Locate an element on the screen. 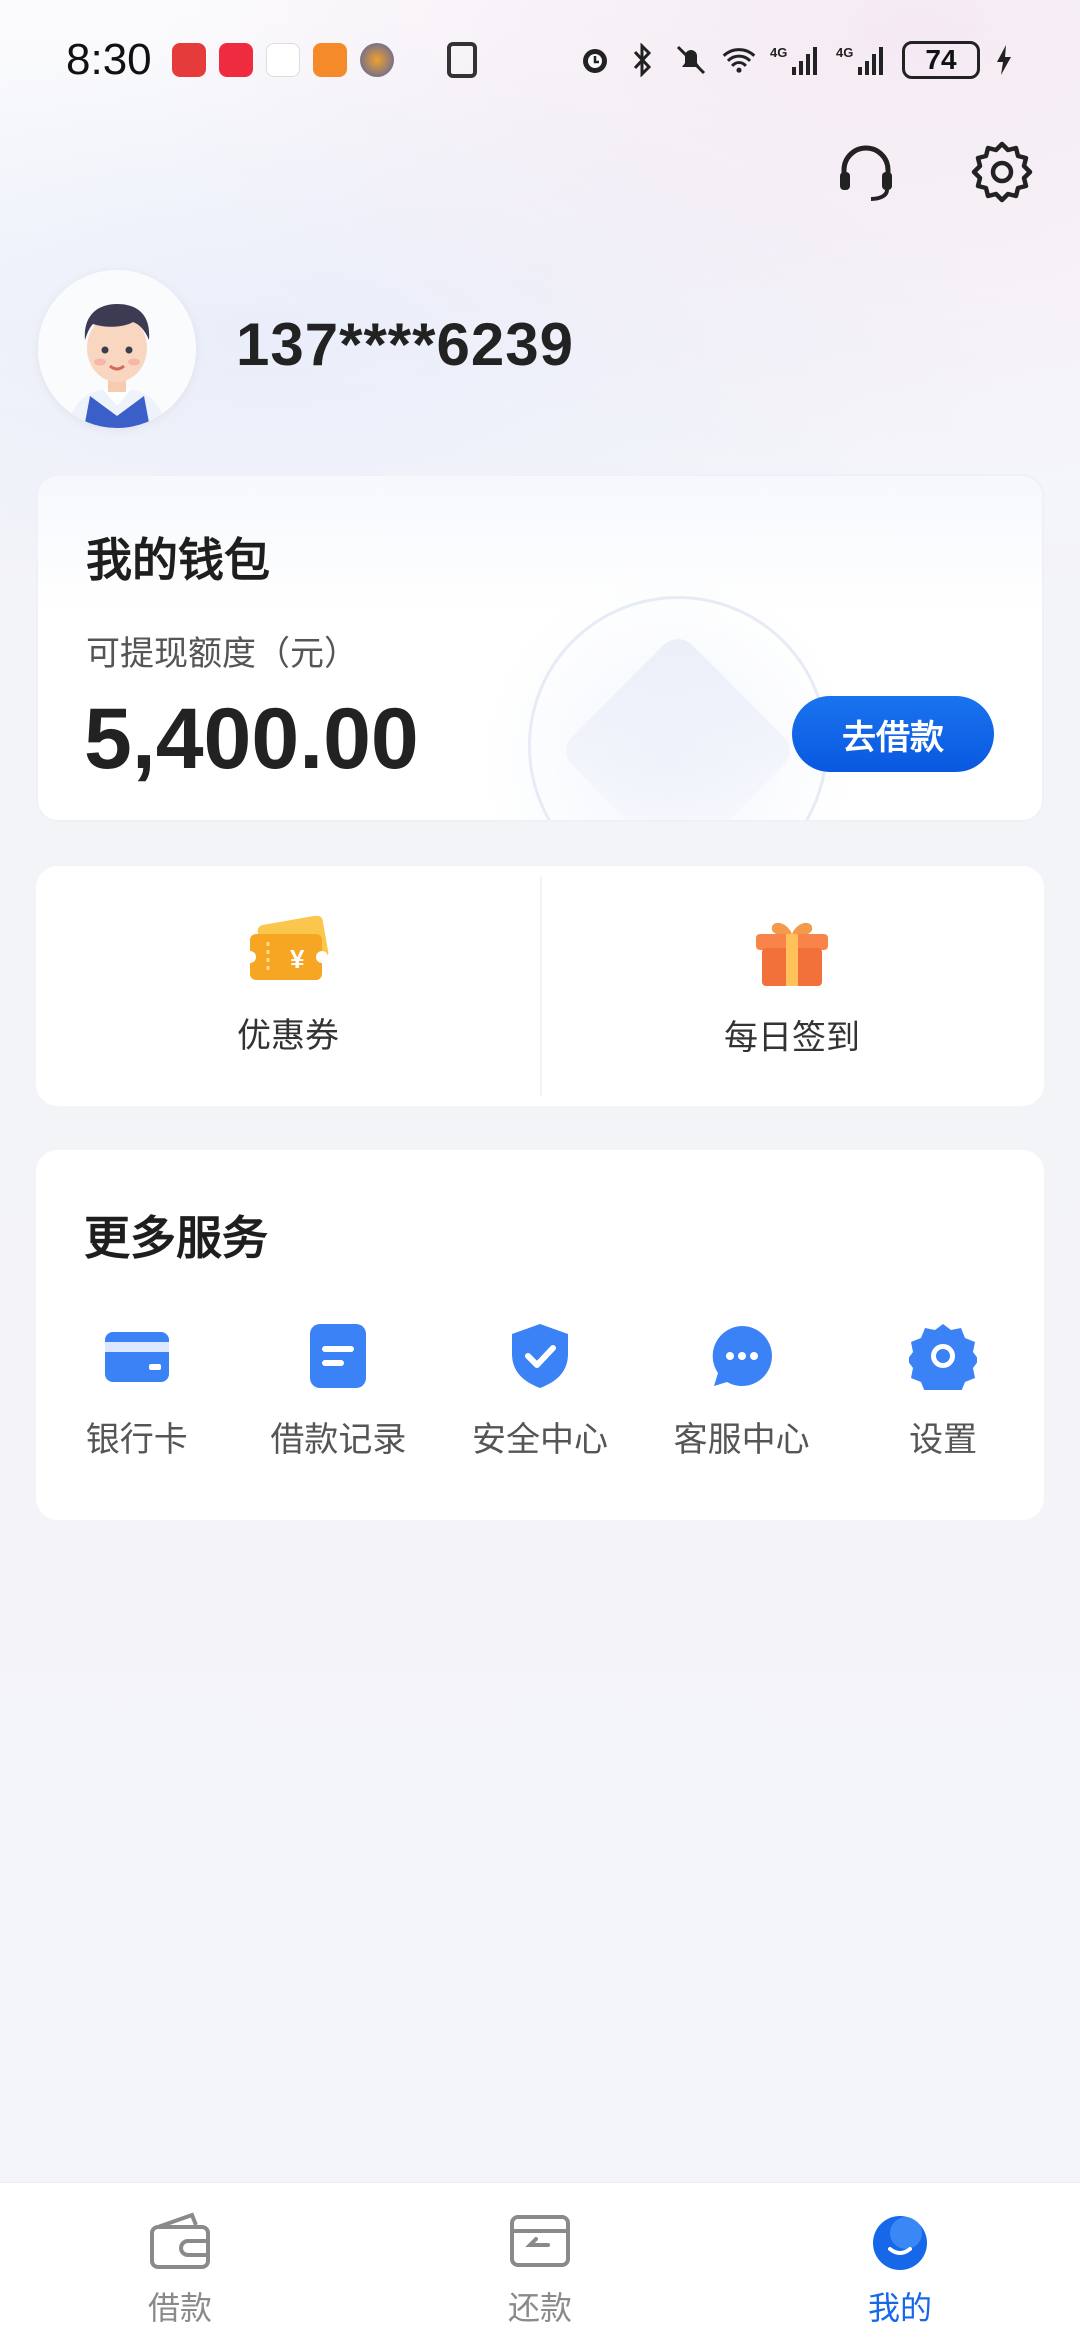  status-bar: 8:30 4G 4G 74 is located at coordinates (540, 60).